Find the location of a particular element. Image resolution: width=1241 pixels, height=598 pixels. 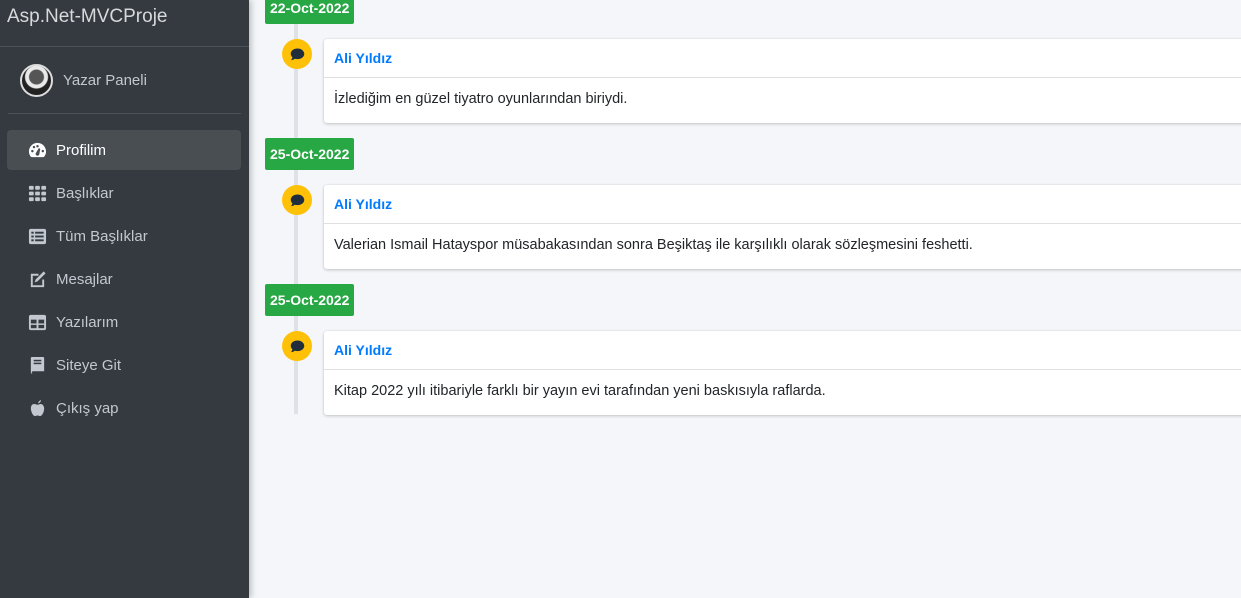

nav-item-mesajlar: Mesajlar is located at coordinates (124, 279).